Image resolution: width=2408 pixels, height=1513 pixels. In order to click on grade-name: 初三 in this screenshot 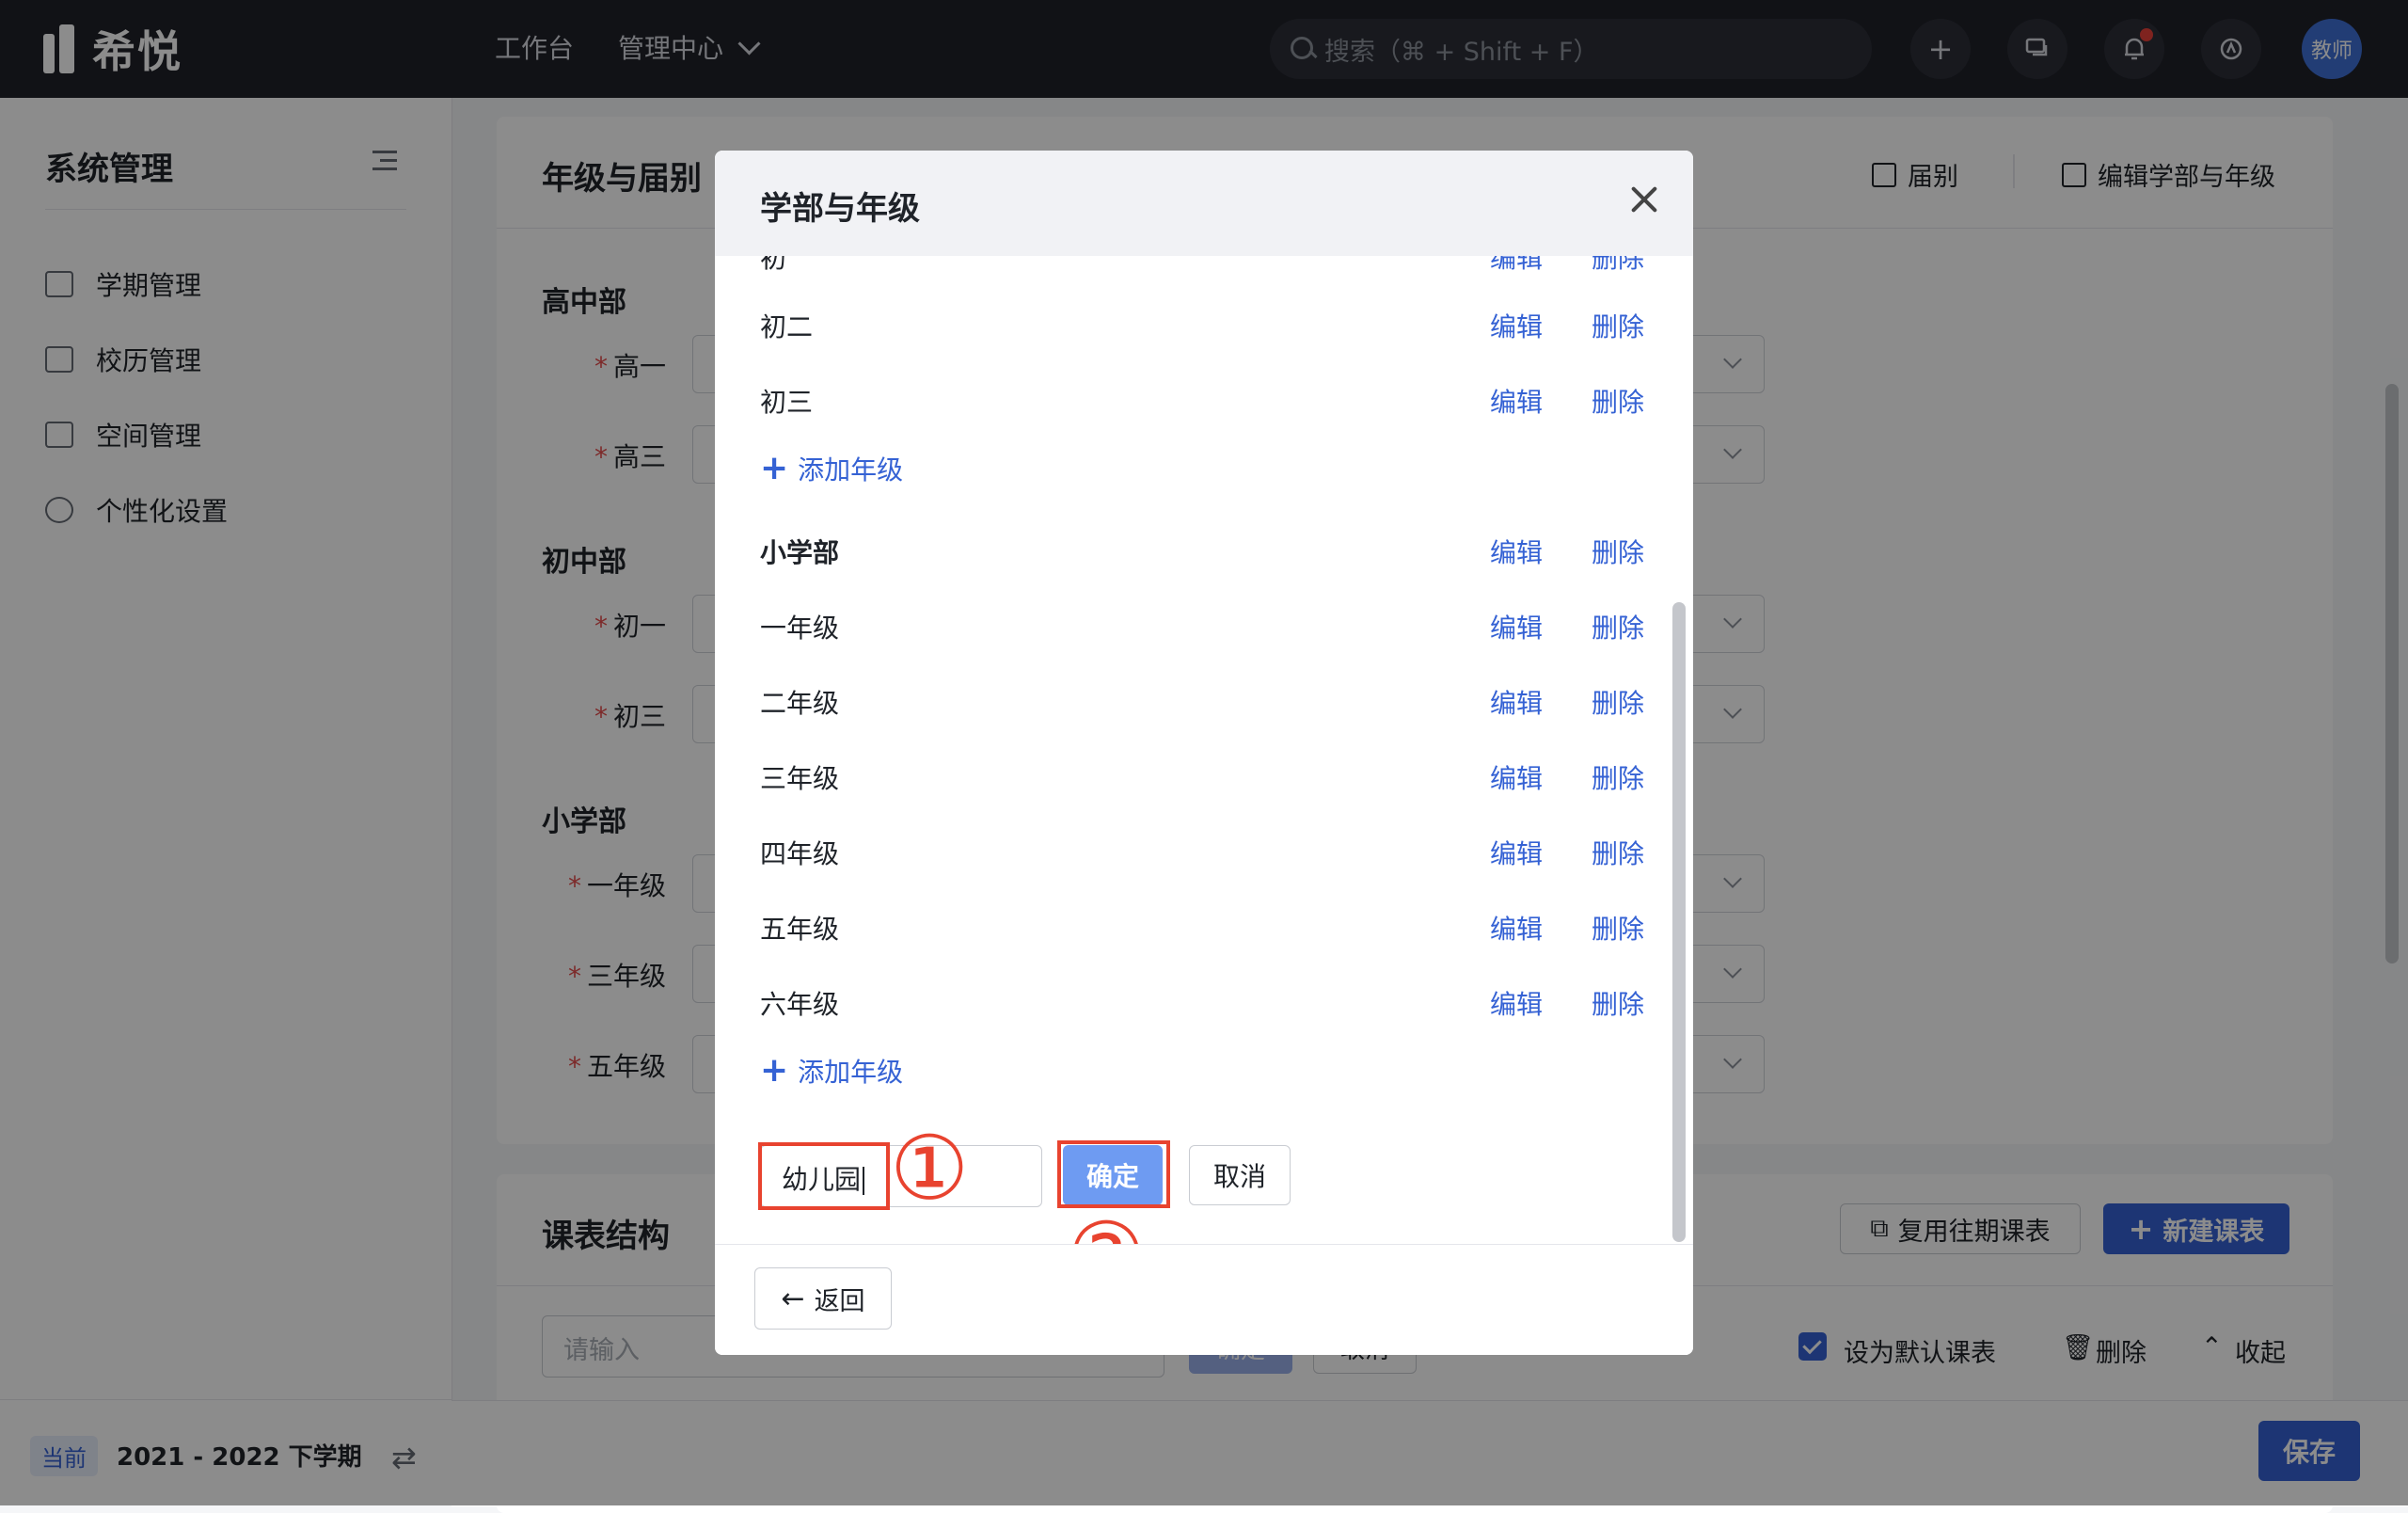, I will do `click(787, 402)`.